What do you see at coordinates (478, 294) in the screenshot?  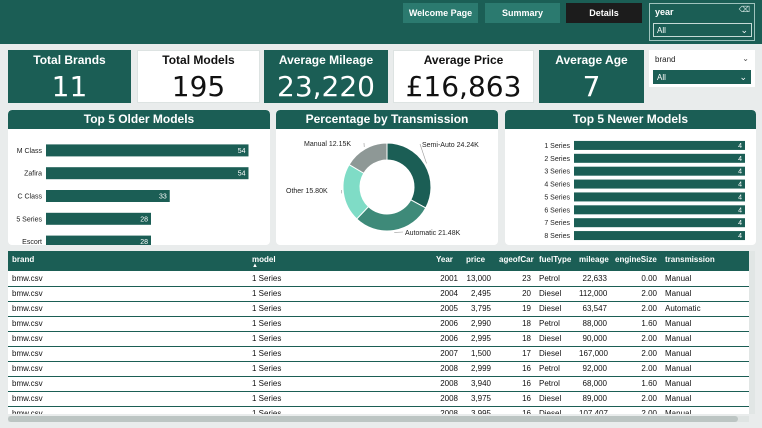 I see `table-cell: 2,495` at bounding box center [478, 294].